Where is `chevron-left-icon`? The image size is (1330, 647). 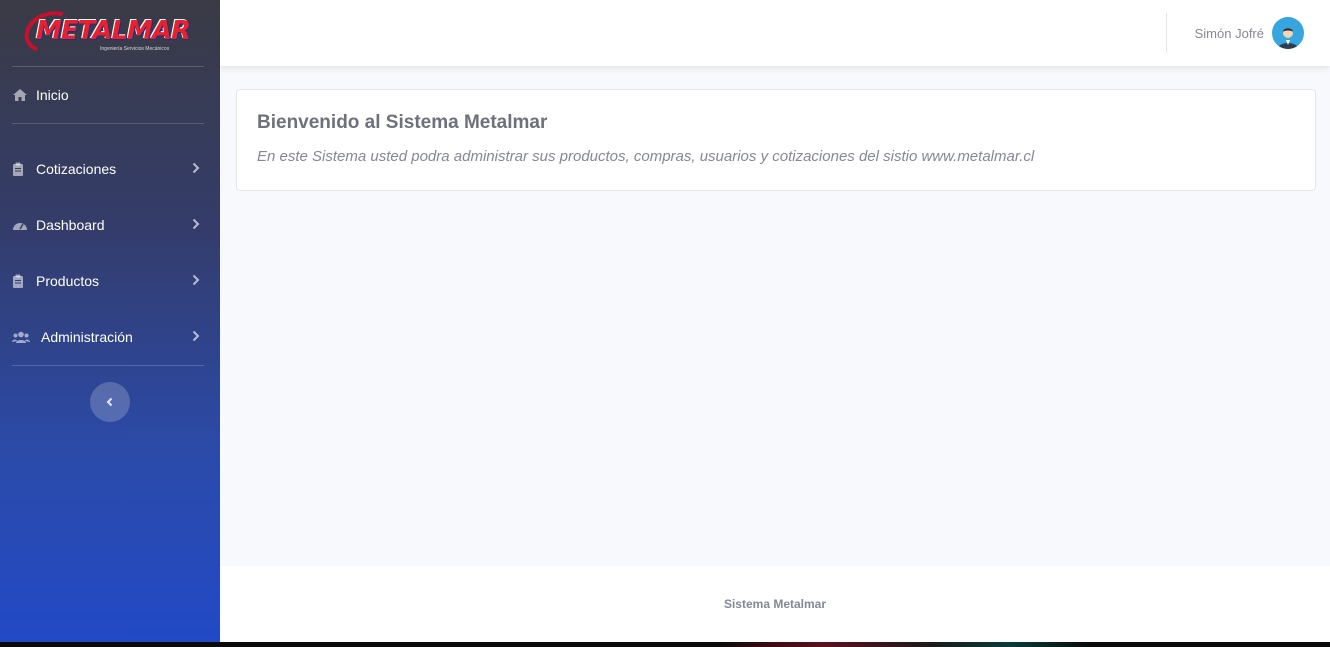 chevron-left-icon is located at coordinates (110, 402).